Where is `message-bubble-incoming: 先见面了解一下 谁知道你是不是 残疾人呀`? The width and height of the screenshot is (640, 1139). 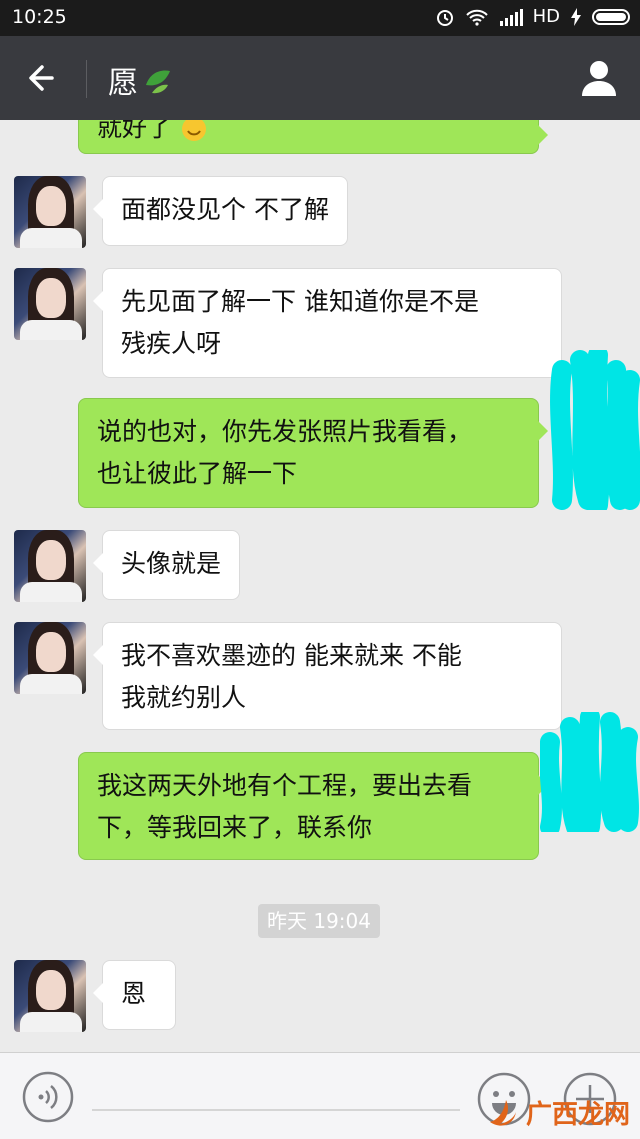
message-bubble-incoming: 先见面了解一下 谁知道你是不是 残疾人呀 is located at coordinates (327, 323).